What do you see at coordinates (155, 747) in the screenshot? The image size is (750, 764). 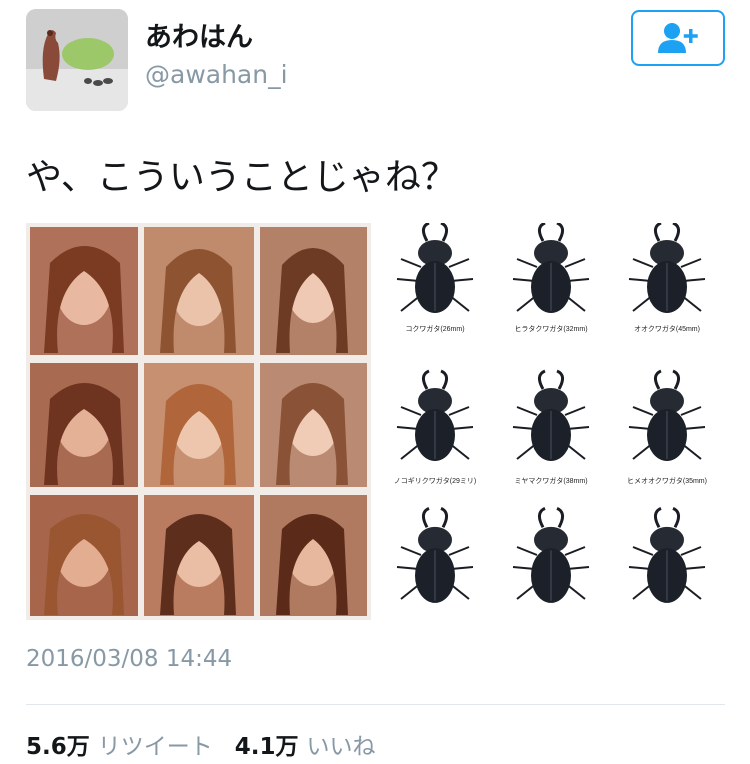 I see `retweet-label: リツイート` at bounding box center [155, 747].